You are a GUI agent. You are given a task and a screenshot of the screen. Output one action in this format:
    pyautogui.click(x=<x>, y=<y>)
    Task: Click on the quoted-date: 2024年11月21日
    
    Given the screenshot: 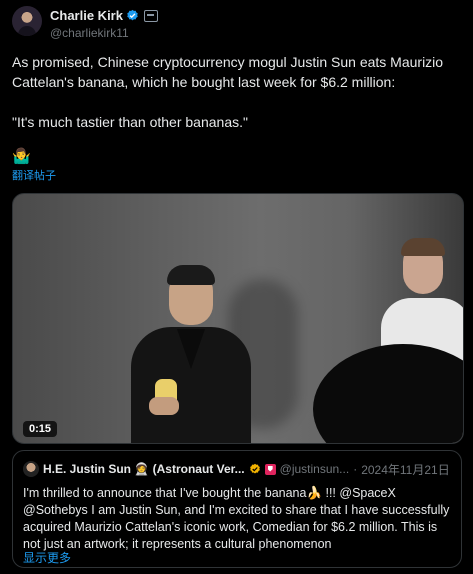 What is the action you would take?
    pyautogui.click(x=405, y=469)
    